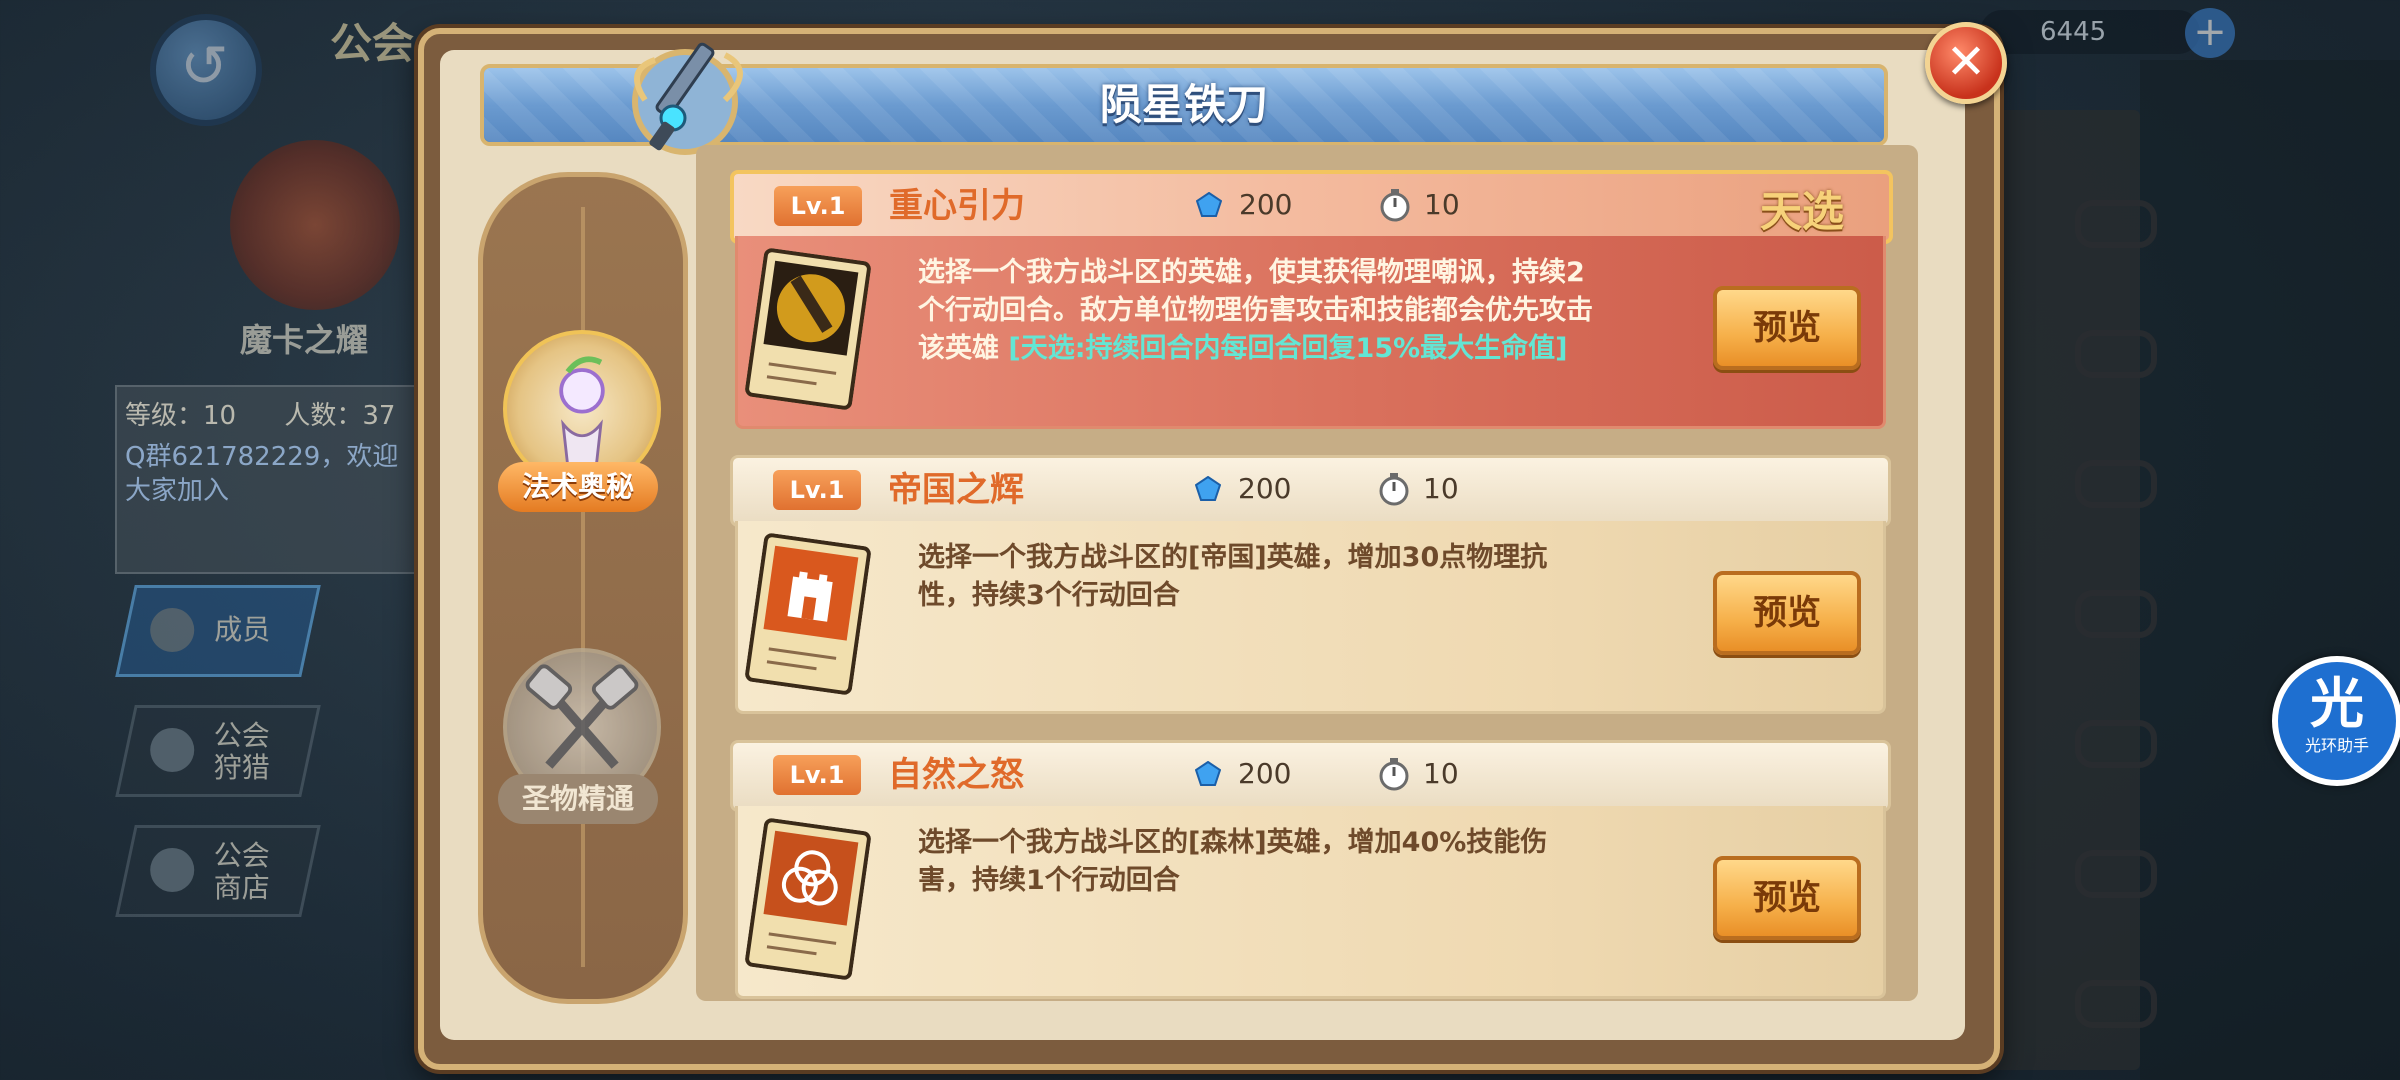  What do you see at coordinates (280, 413) in the screenshot?
I see `guild-stats: 等级：10 人数：37` at bounding box center [280, 413].